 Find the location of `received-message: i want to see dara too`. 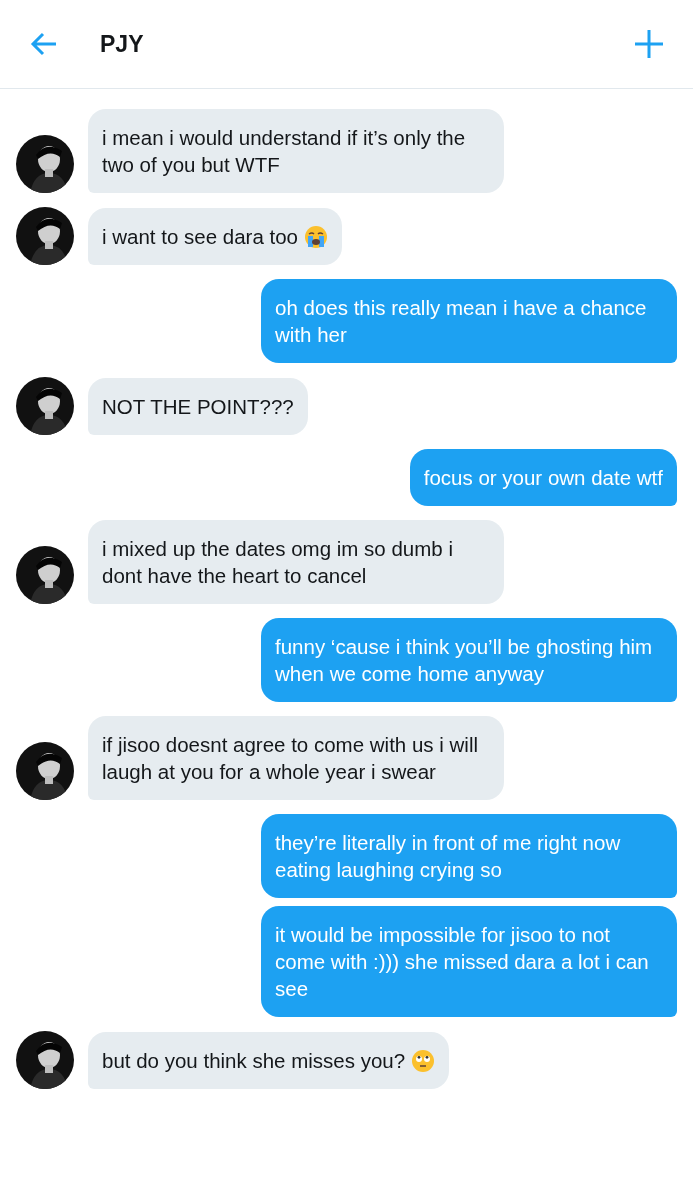

received-message: i want to see dara too is located at coordinates (215, 236).